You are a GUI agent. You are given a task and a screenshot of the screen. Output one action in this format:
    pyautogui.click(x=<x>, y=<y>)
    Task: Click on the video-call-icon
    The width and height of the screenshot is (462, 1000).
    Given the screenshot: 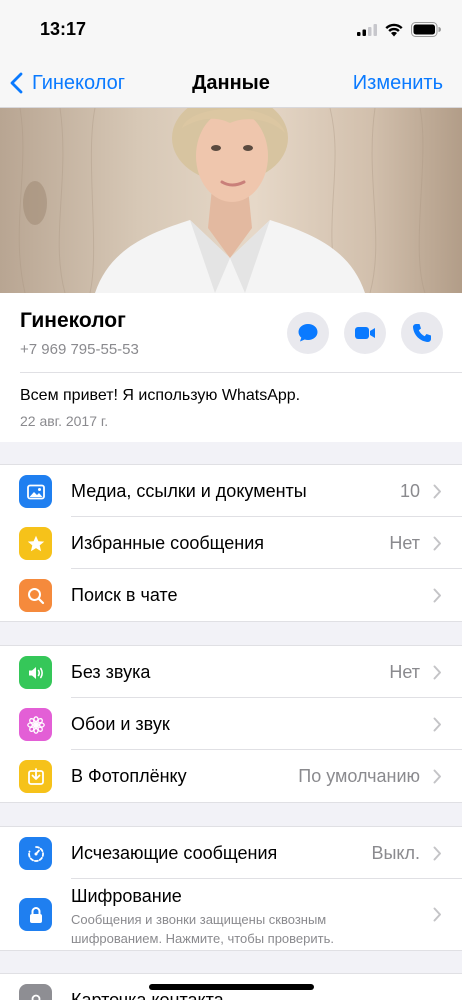 What is the action you would take?
    pyautogui.click(x=365, y=333)
    